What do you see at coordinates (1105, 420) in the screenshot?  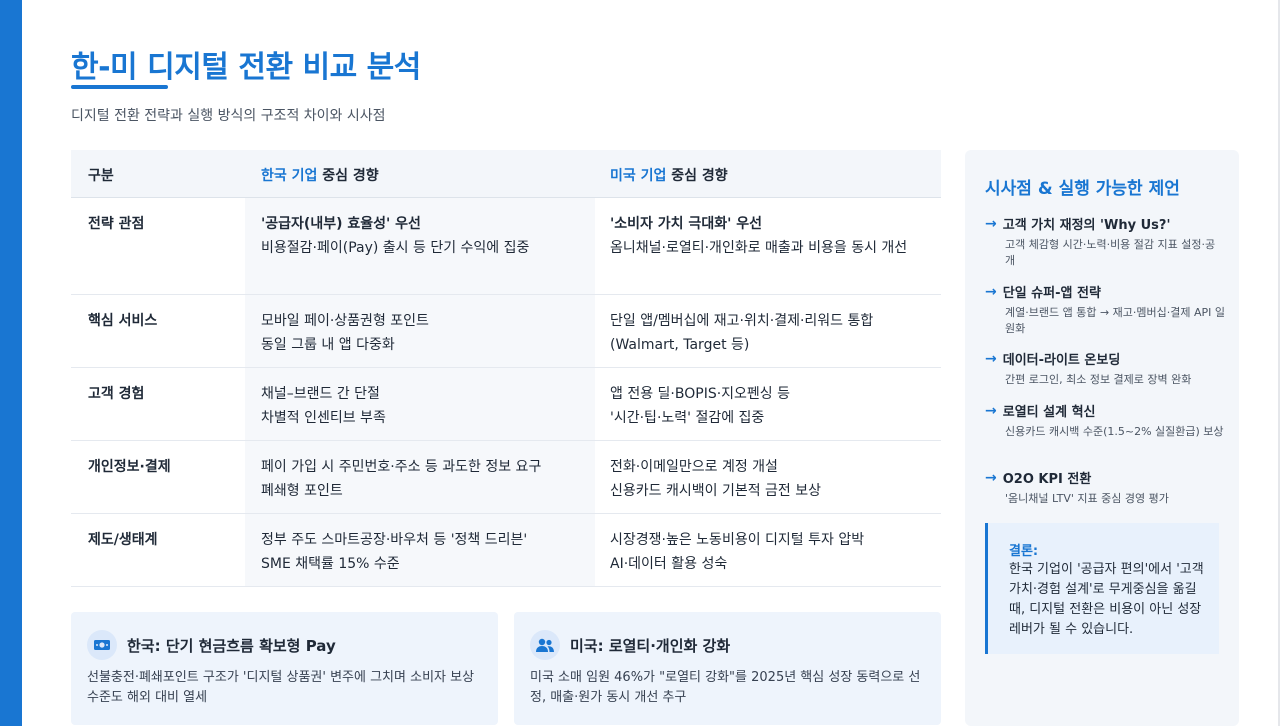 I see `recommendation-item: → 로열티 설계 혁신 신용카드 캐시백 수준(1.5~2% 실질환급) 보상` at bounding box center [1105, 420].